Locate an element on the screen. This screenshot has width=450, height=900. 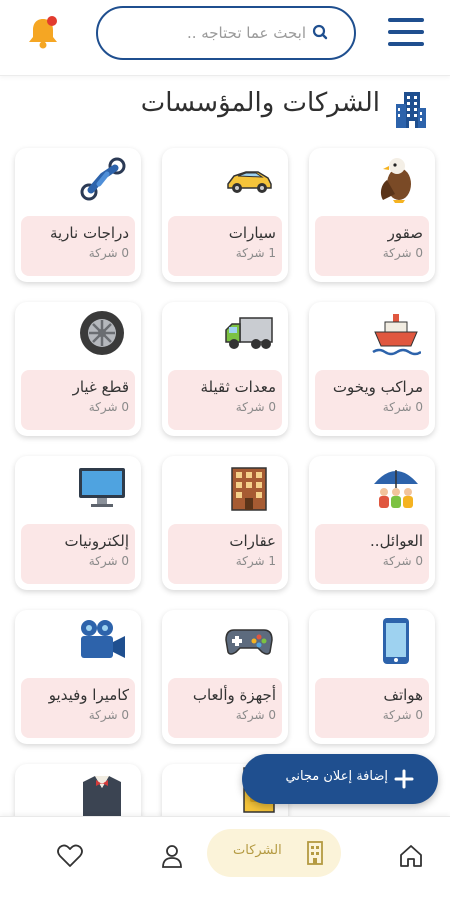
ship-icon is located at coordinates (396, 335).